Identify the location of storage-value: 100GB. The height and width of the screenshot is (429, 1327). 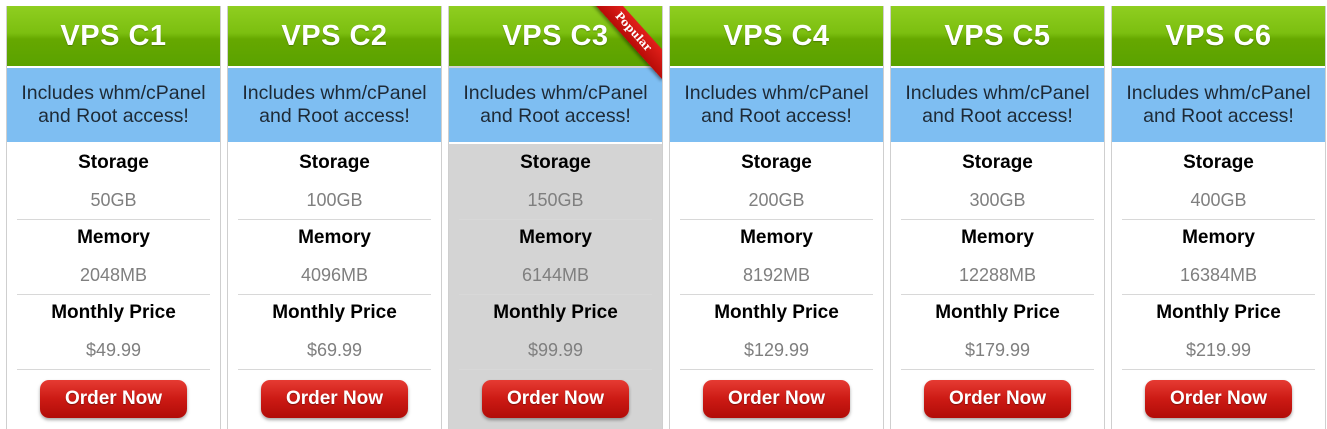
(334, 200).